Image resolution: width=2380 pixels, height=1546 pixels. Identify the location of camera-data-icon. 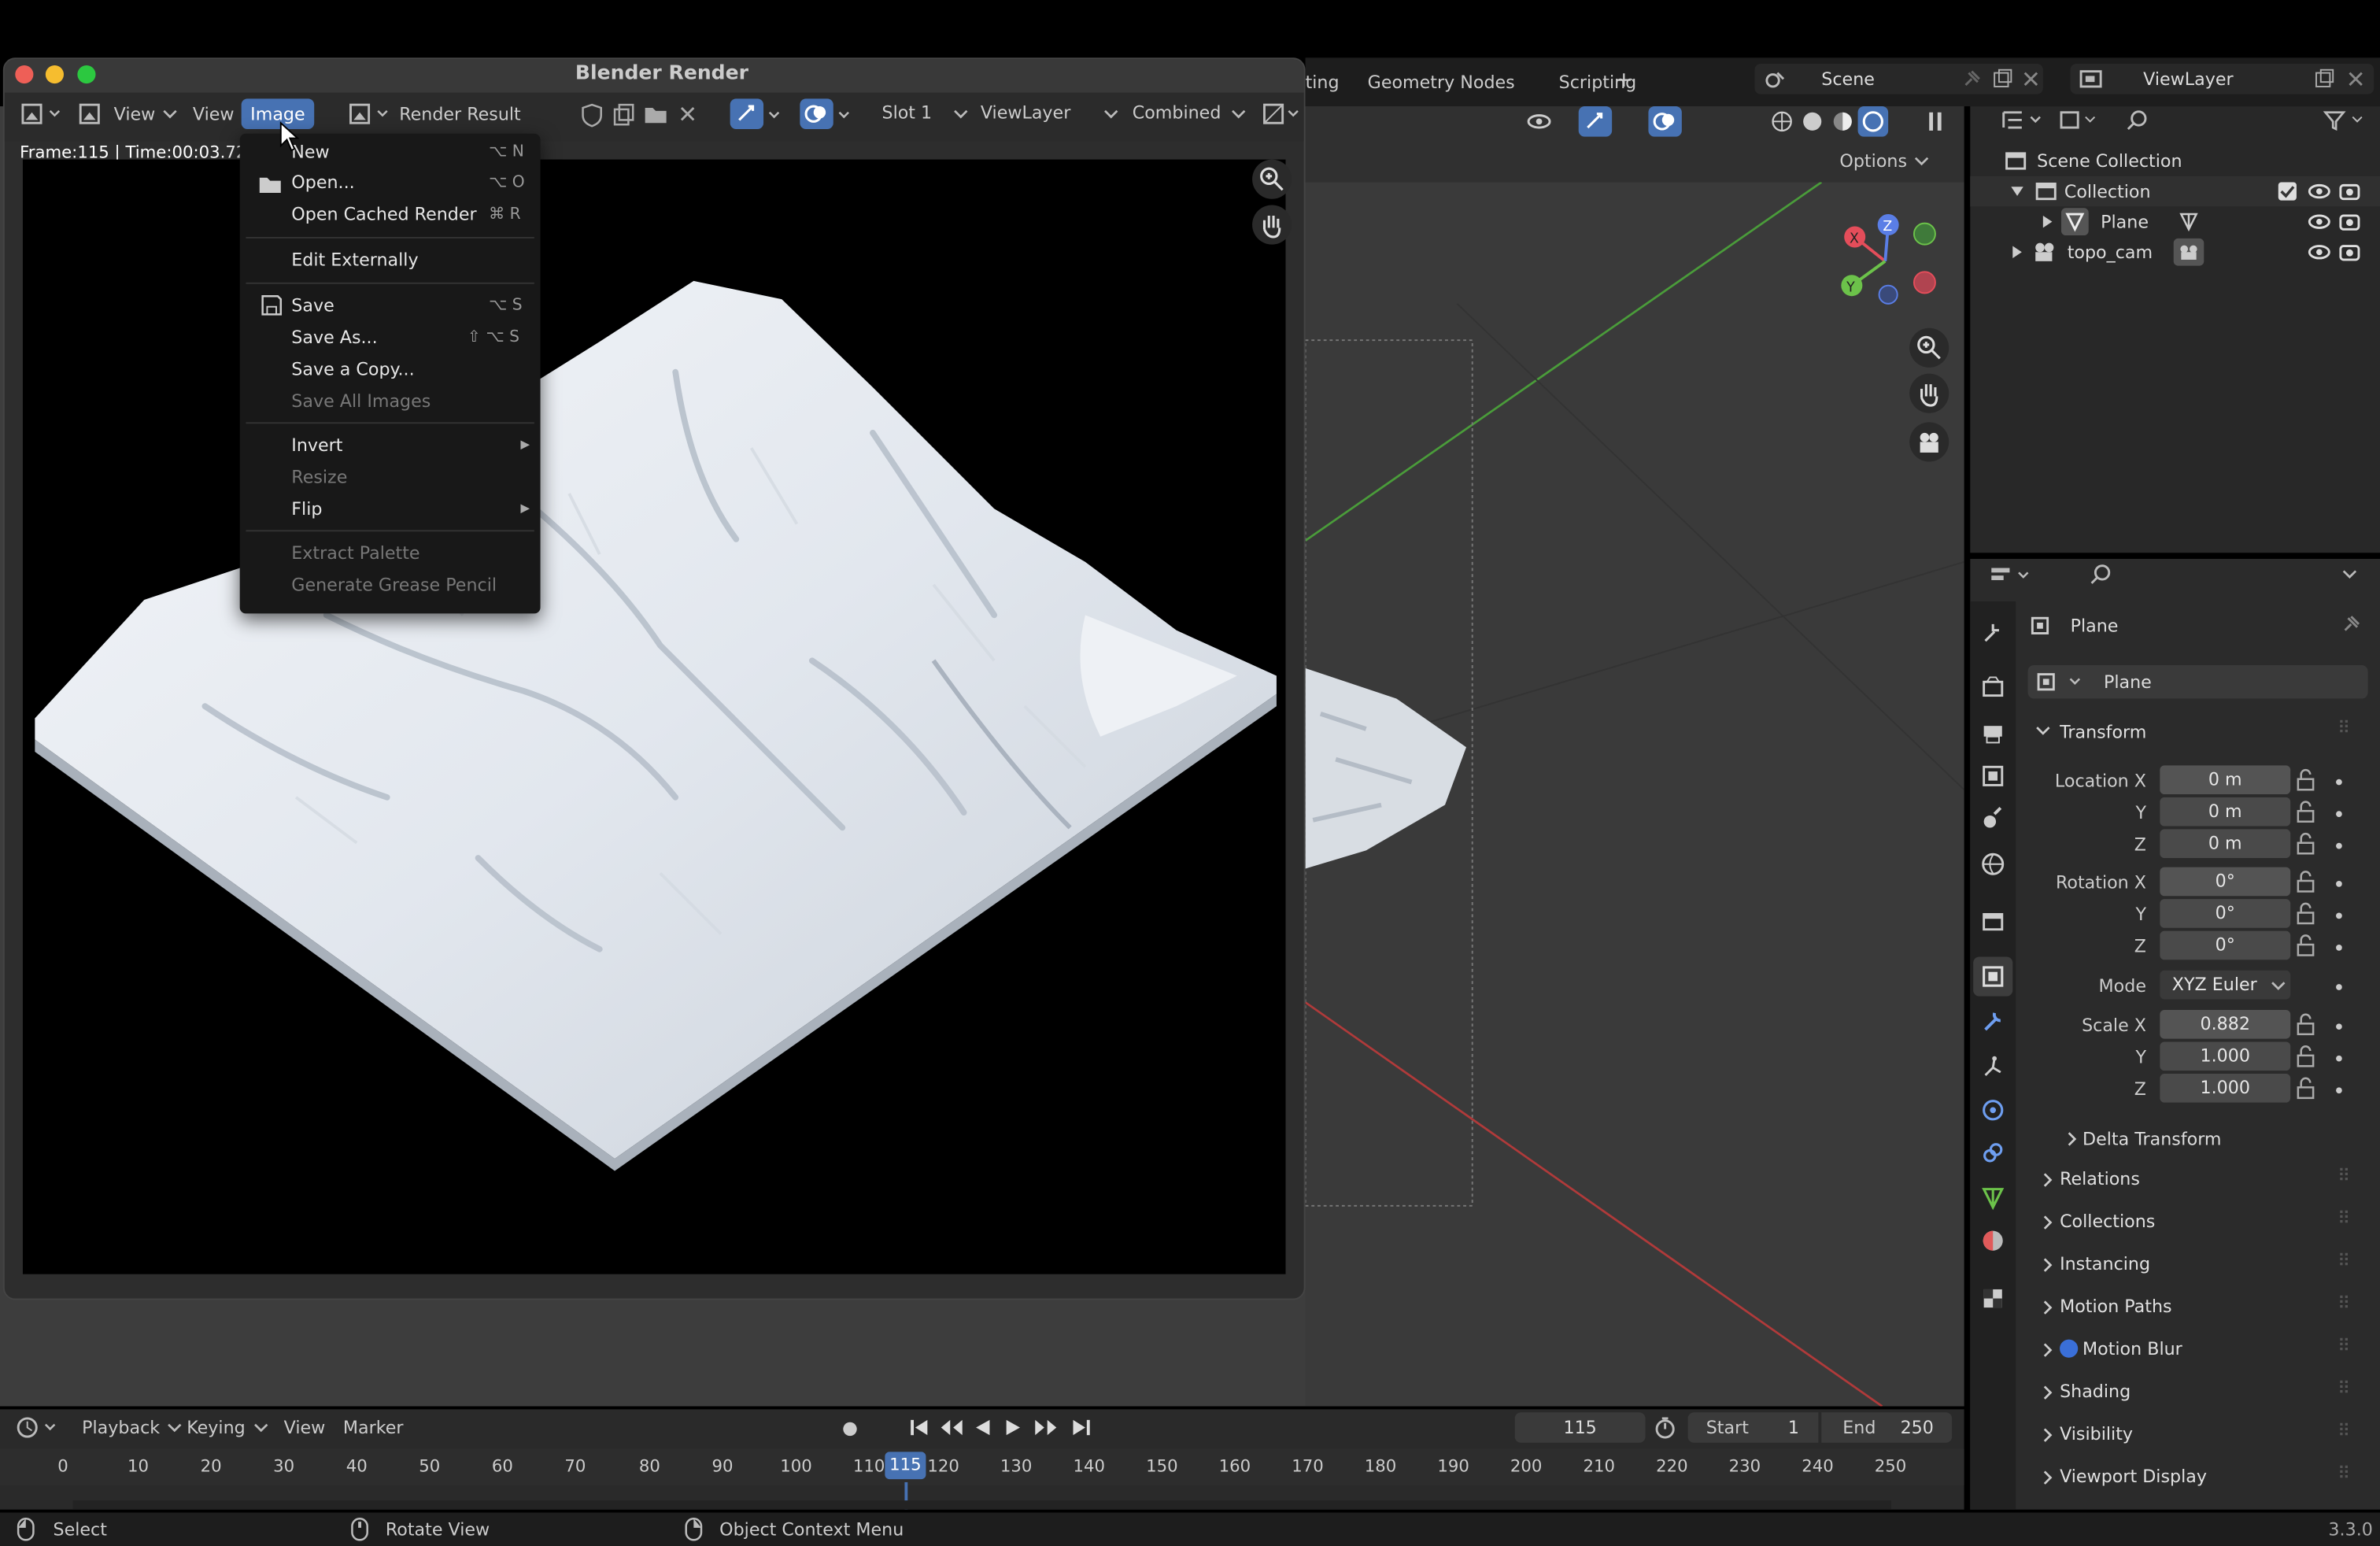
(2188, 252).